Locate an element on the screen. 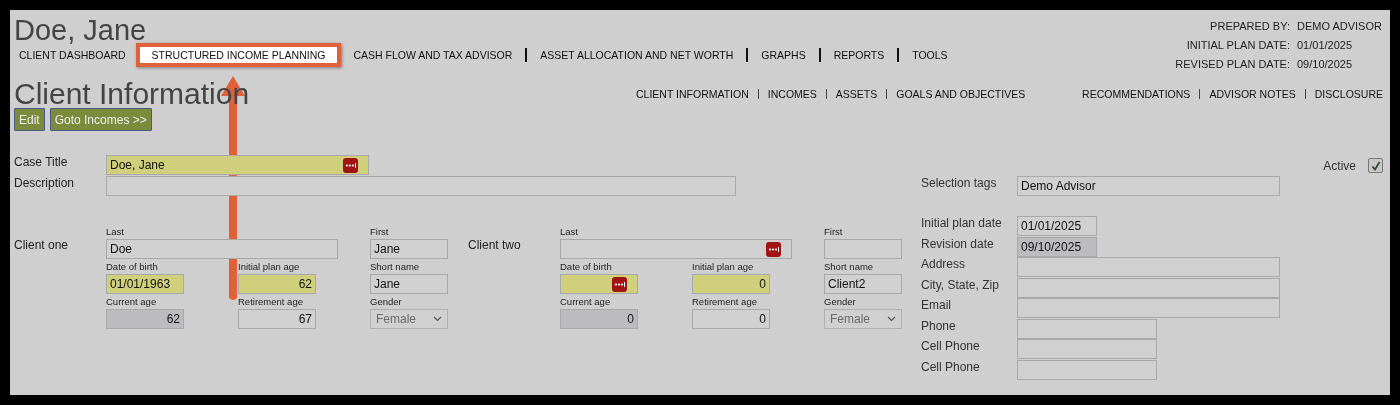  section-link: ADVISOR NOTES is located at coordinates (1252, 94).